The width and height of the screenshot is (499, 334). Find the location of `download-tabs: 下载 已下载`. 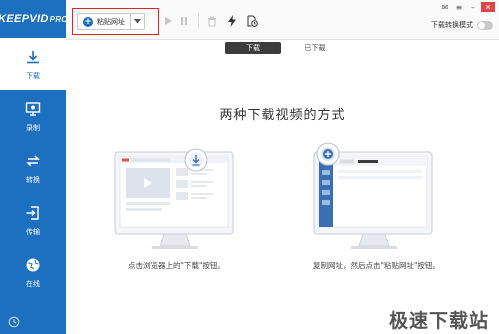

download-tabs: 下载 已下载 is located at coordinates (284, 48).